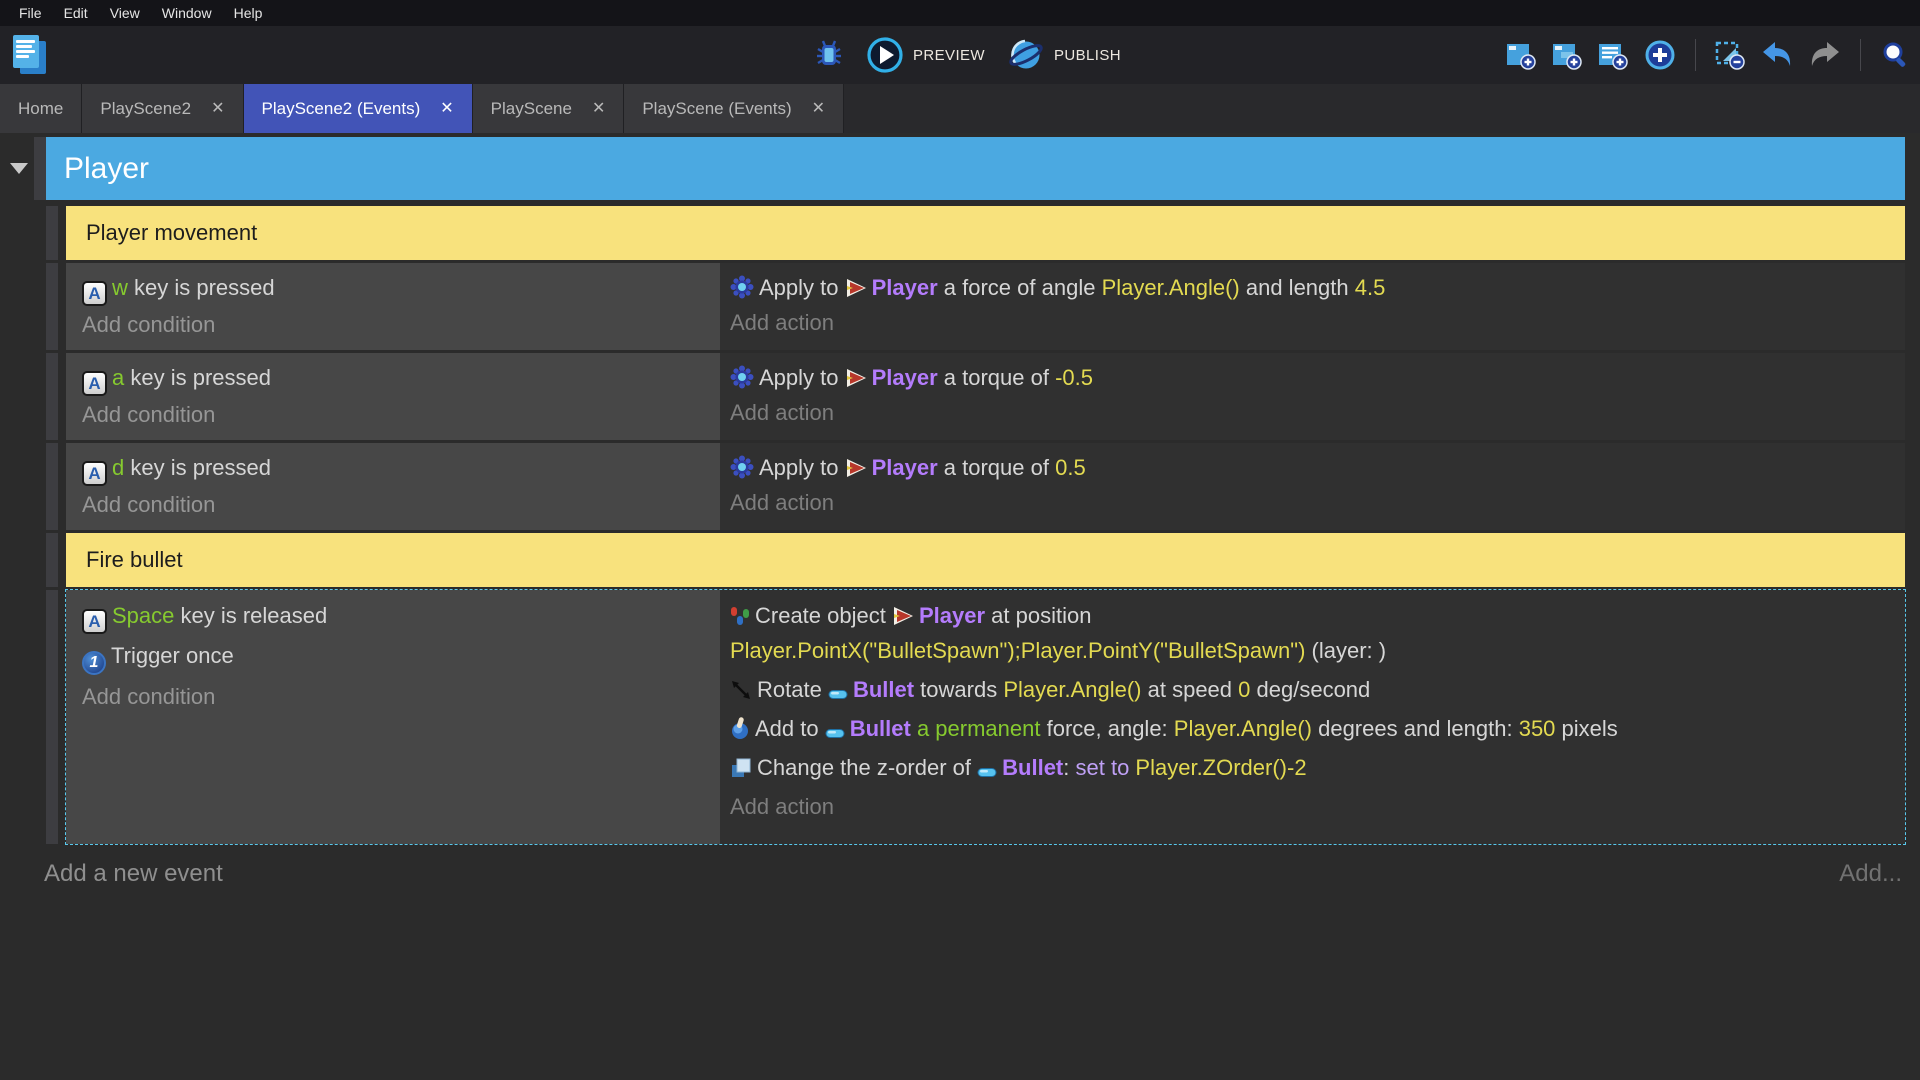 The width and height of the screenshot is (1920, 1080). Describe the element at coordinates (41, 108) in the screenshot. I see `tab-home: Home` at that location.